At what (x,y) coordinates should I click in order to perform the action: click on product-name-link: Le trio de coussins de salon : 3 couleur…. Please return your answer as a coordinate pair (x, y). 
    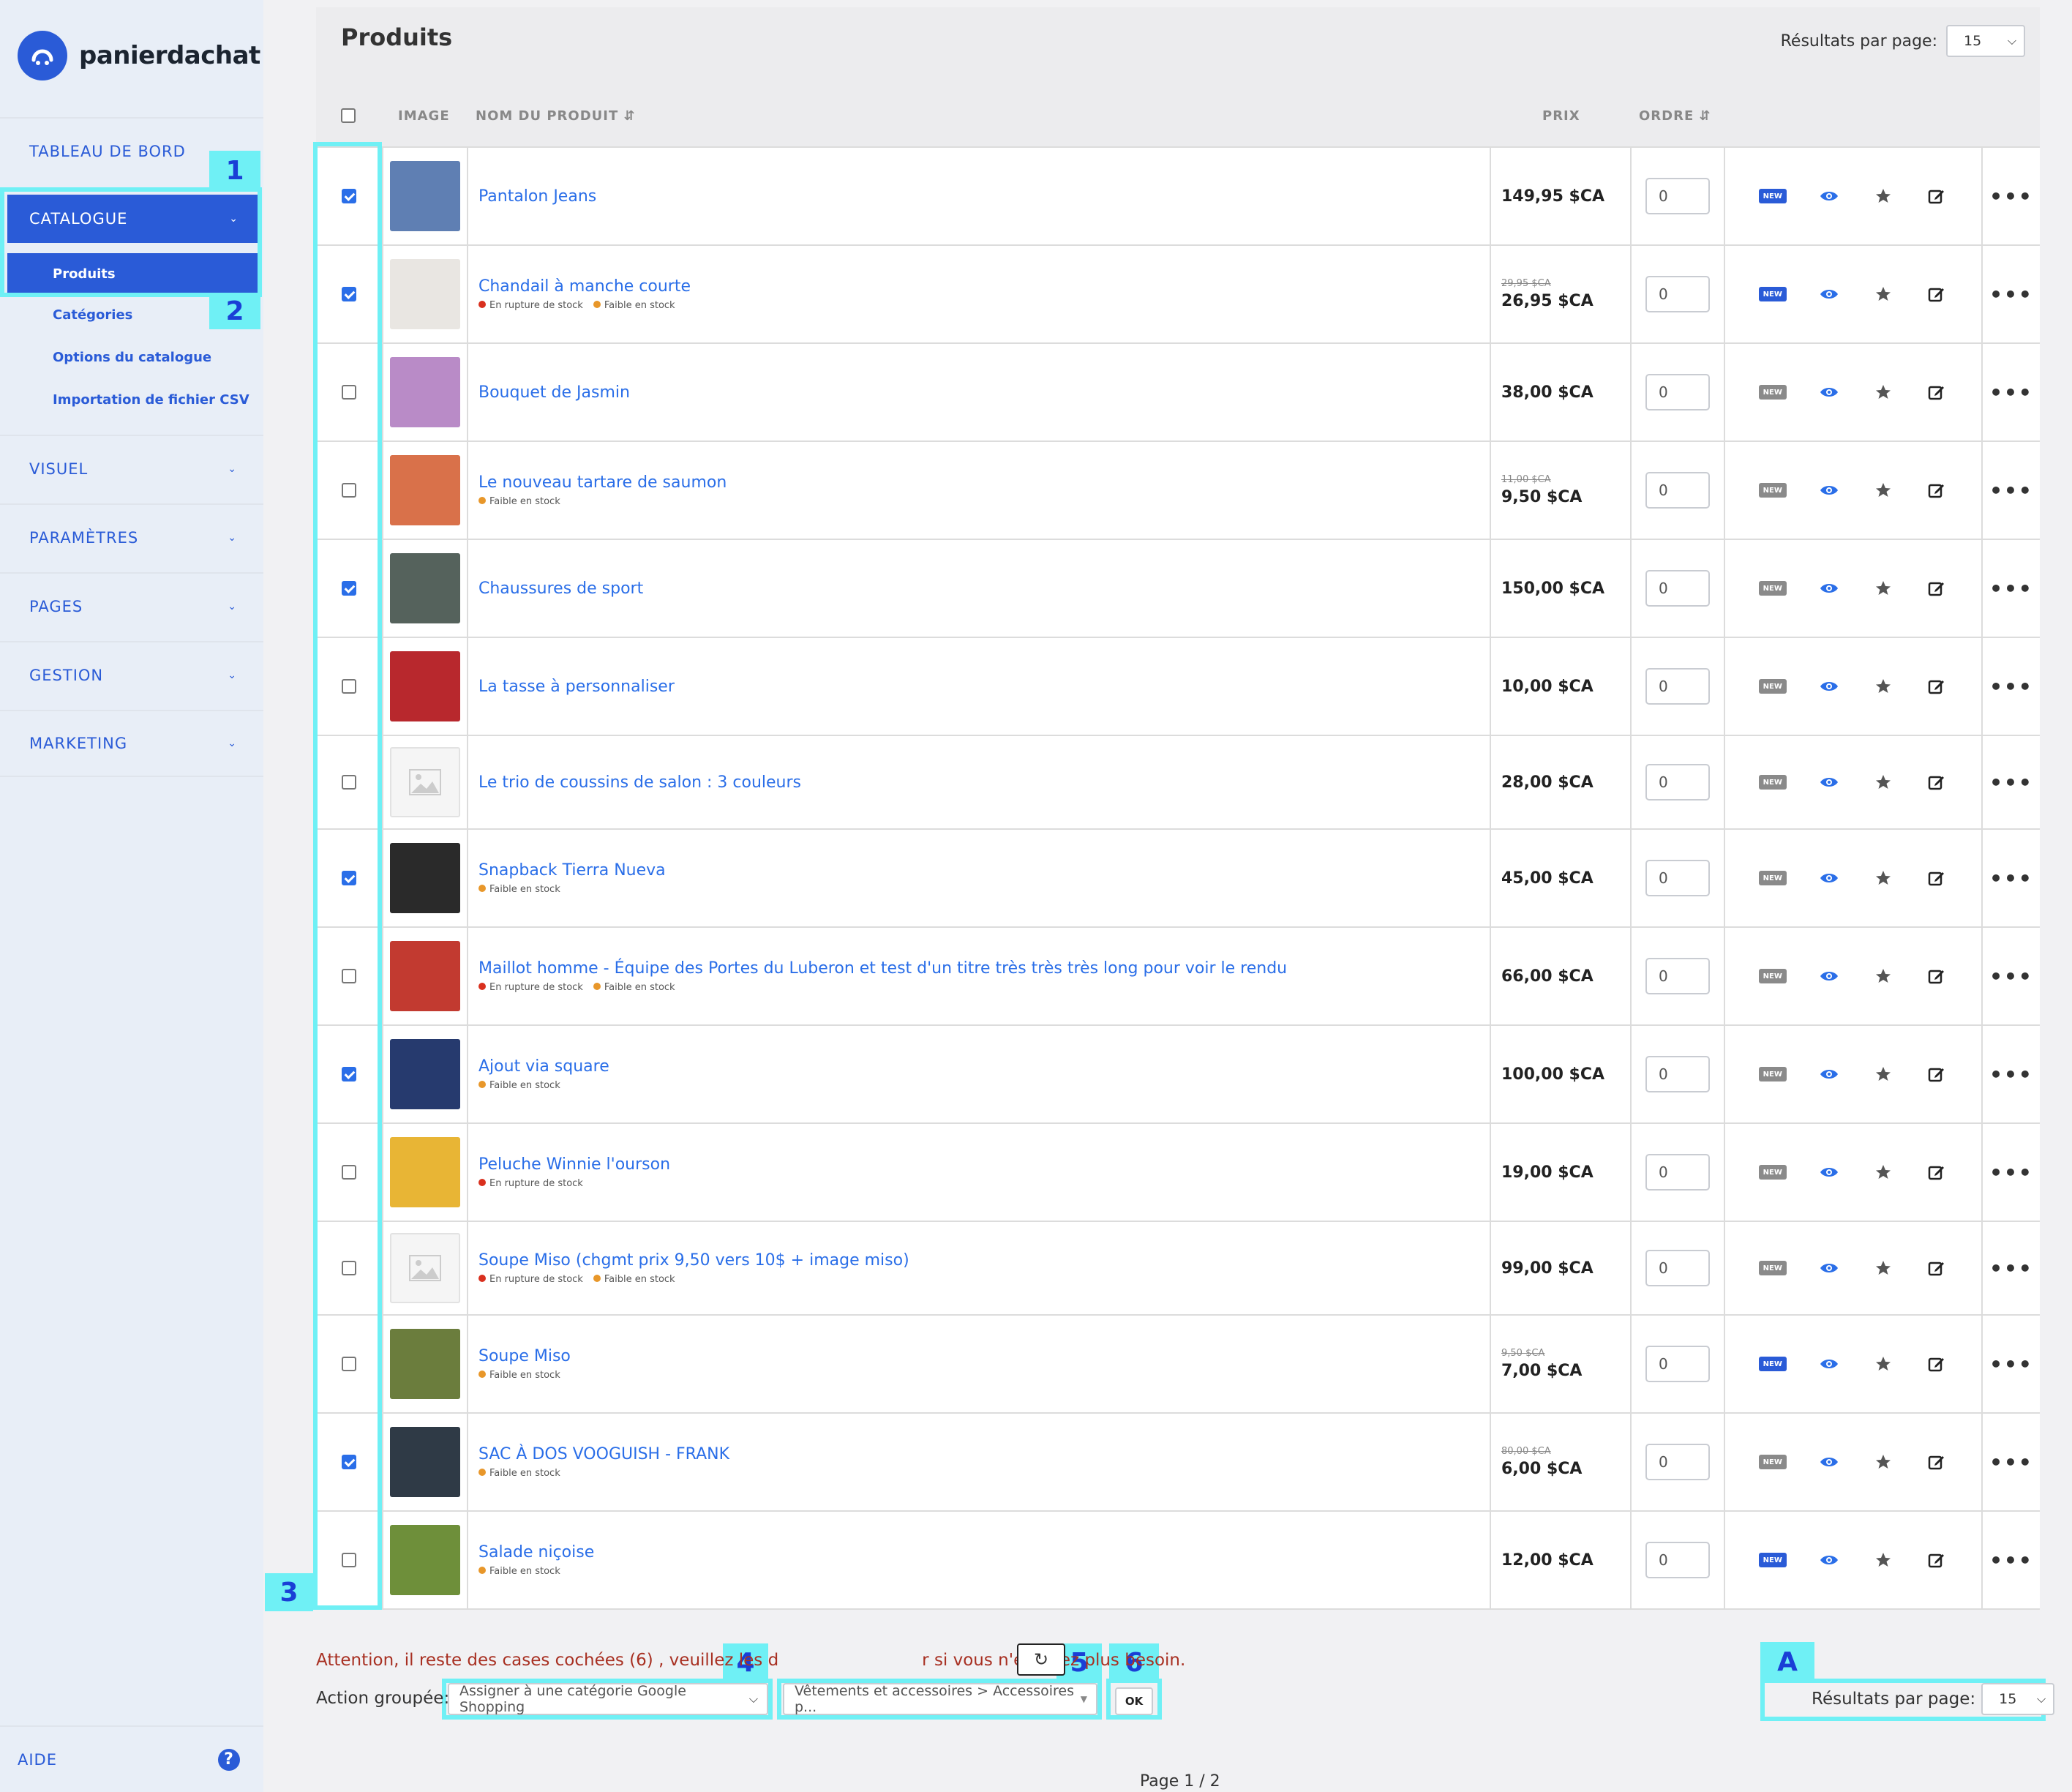
    Looking at the image, I should click on (639, 782).